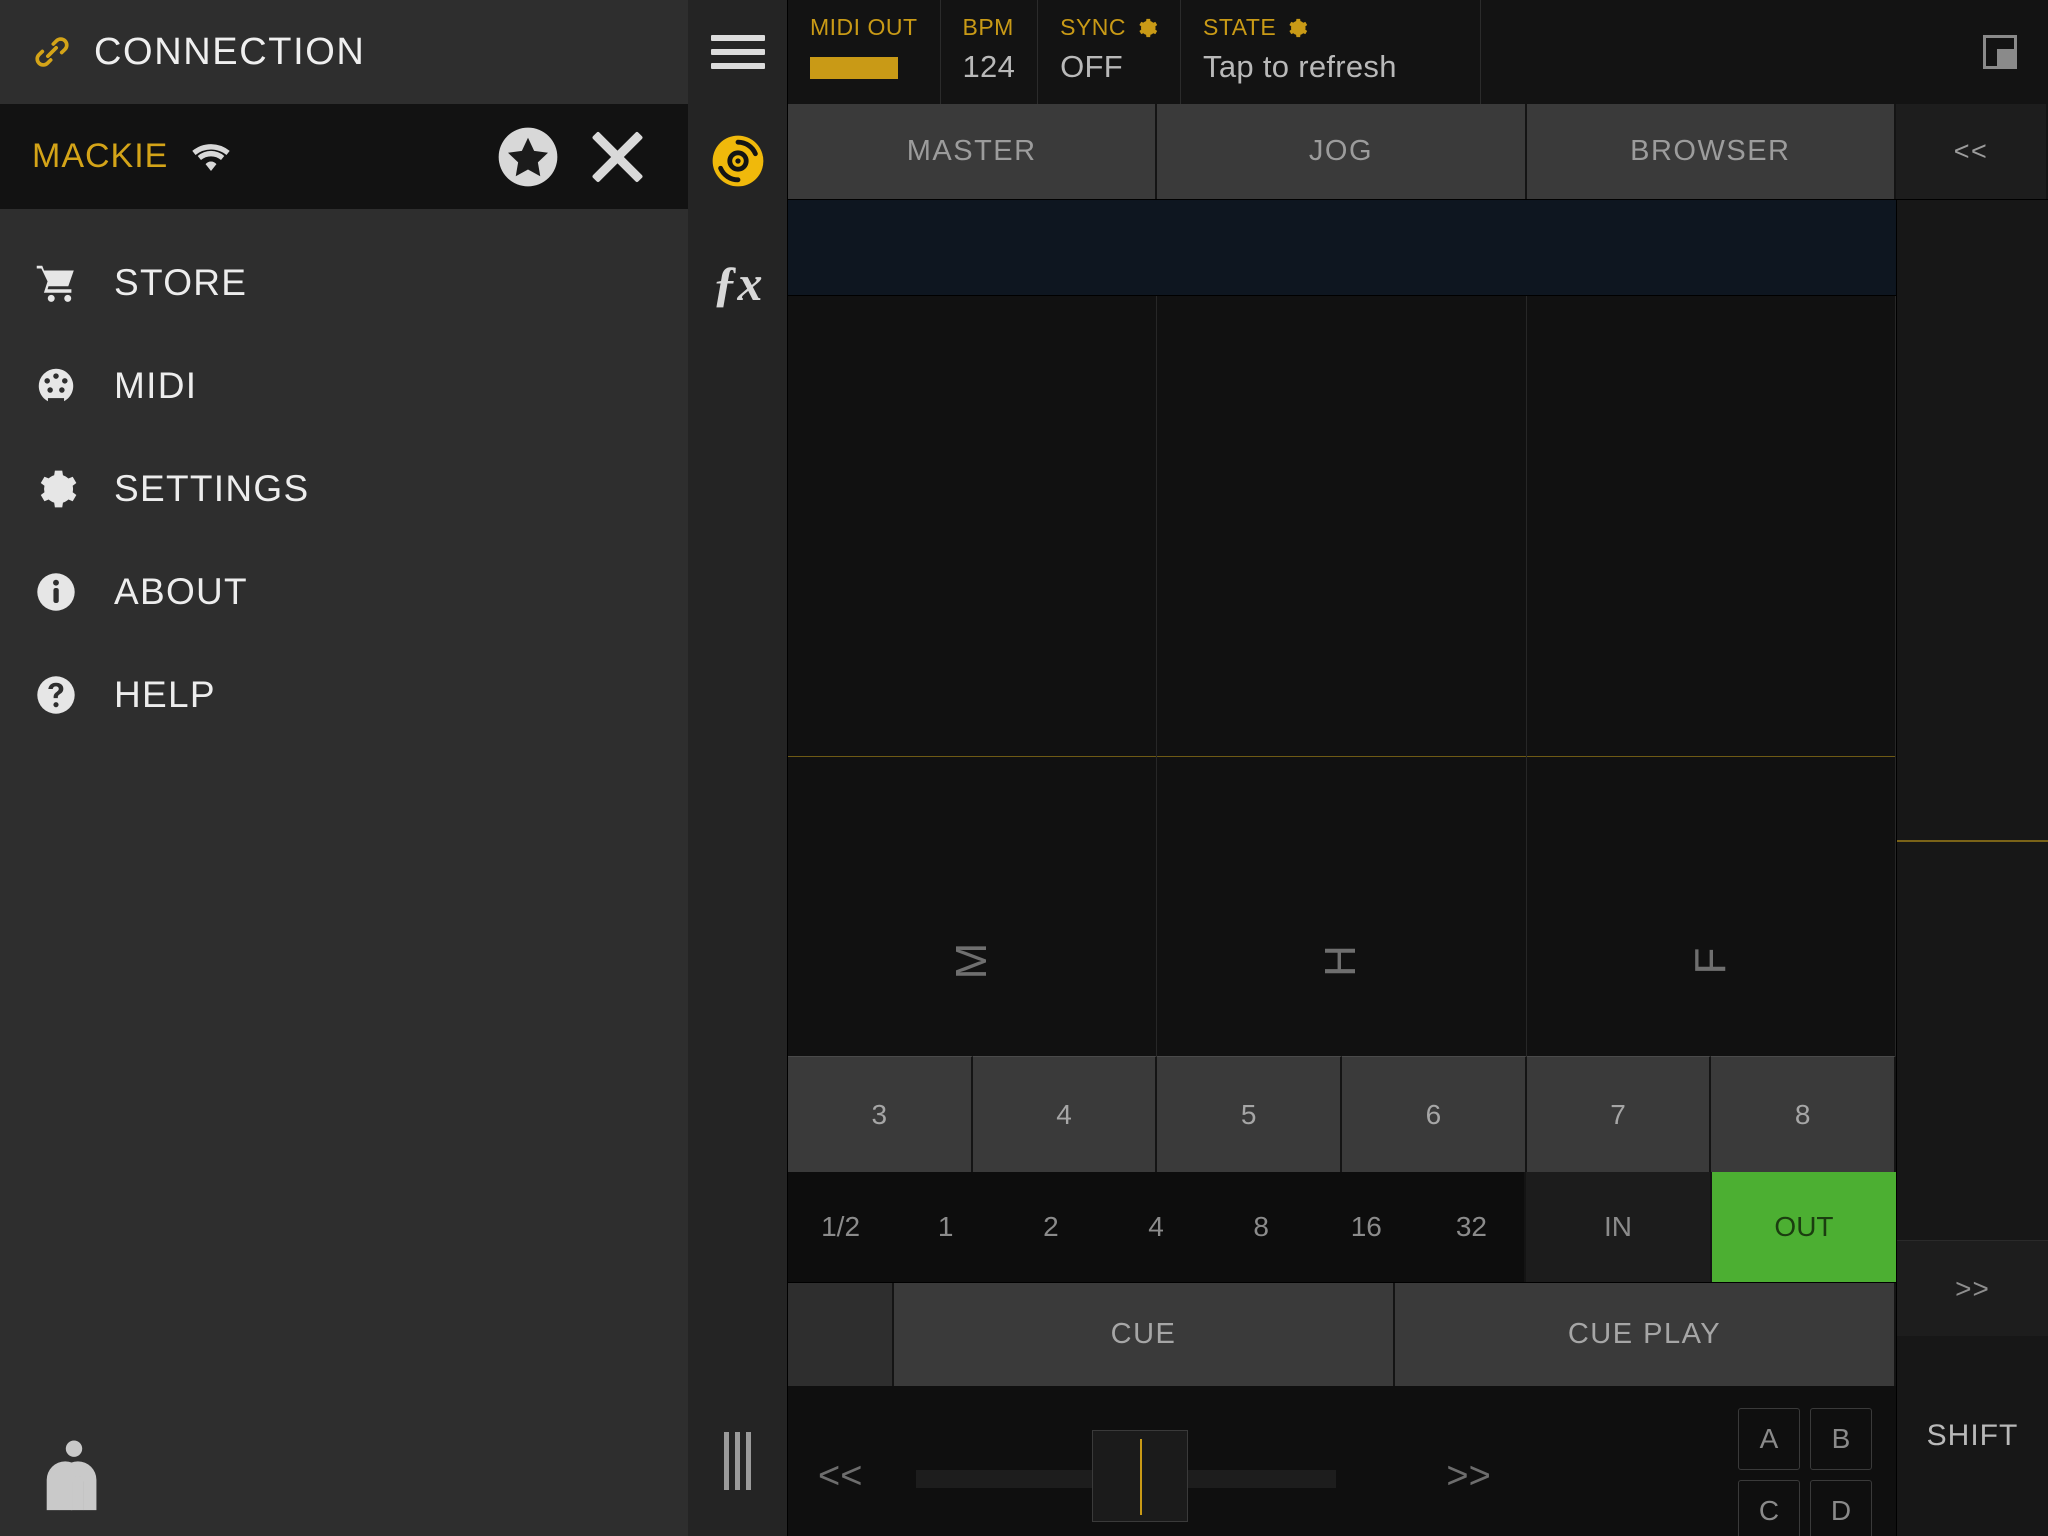 Image resolution: width=2048 pixels, height=1536 pixels. I want to click on deck-select-b: B, so click(1841, 1439).